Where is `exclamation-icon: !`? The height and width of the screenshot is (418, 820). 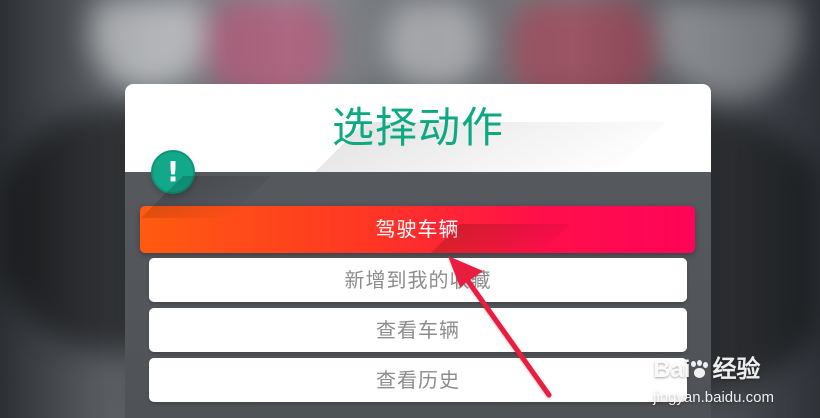 exclamation-icon: ! is located at coordinates (173, 171).